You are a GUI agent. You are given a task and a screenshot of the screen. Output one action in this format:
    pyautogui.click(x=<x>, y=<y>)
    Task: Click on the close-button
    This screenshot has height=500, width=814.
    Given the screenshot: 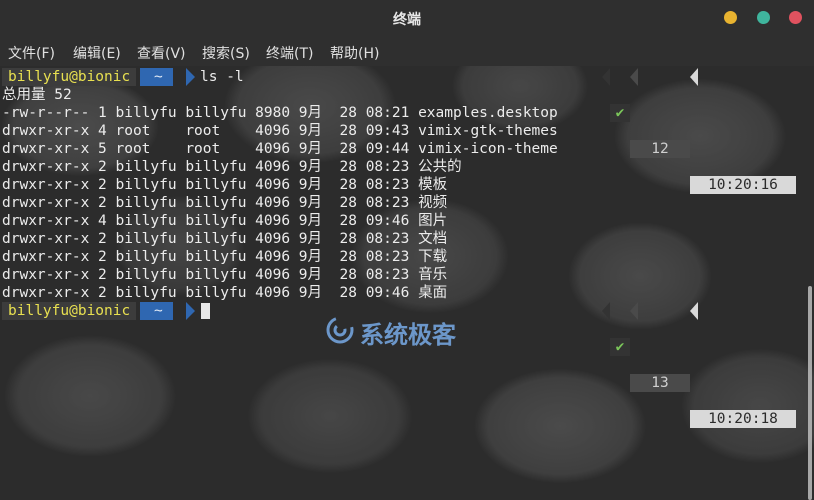 What is the action you would take?
    pyautogui.click(x=795, y=17)
    